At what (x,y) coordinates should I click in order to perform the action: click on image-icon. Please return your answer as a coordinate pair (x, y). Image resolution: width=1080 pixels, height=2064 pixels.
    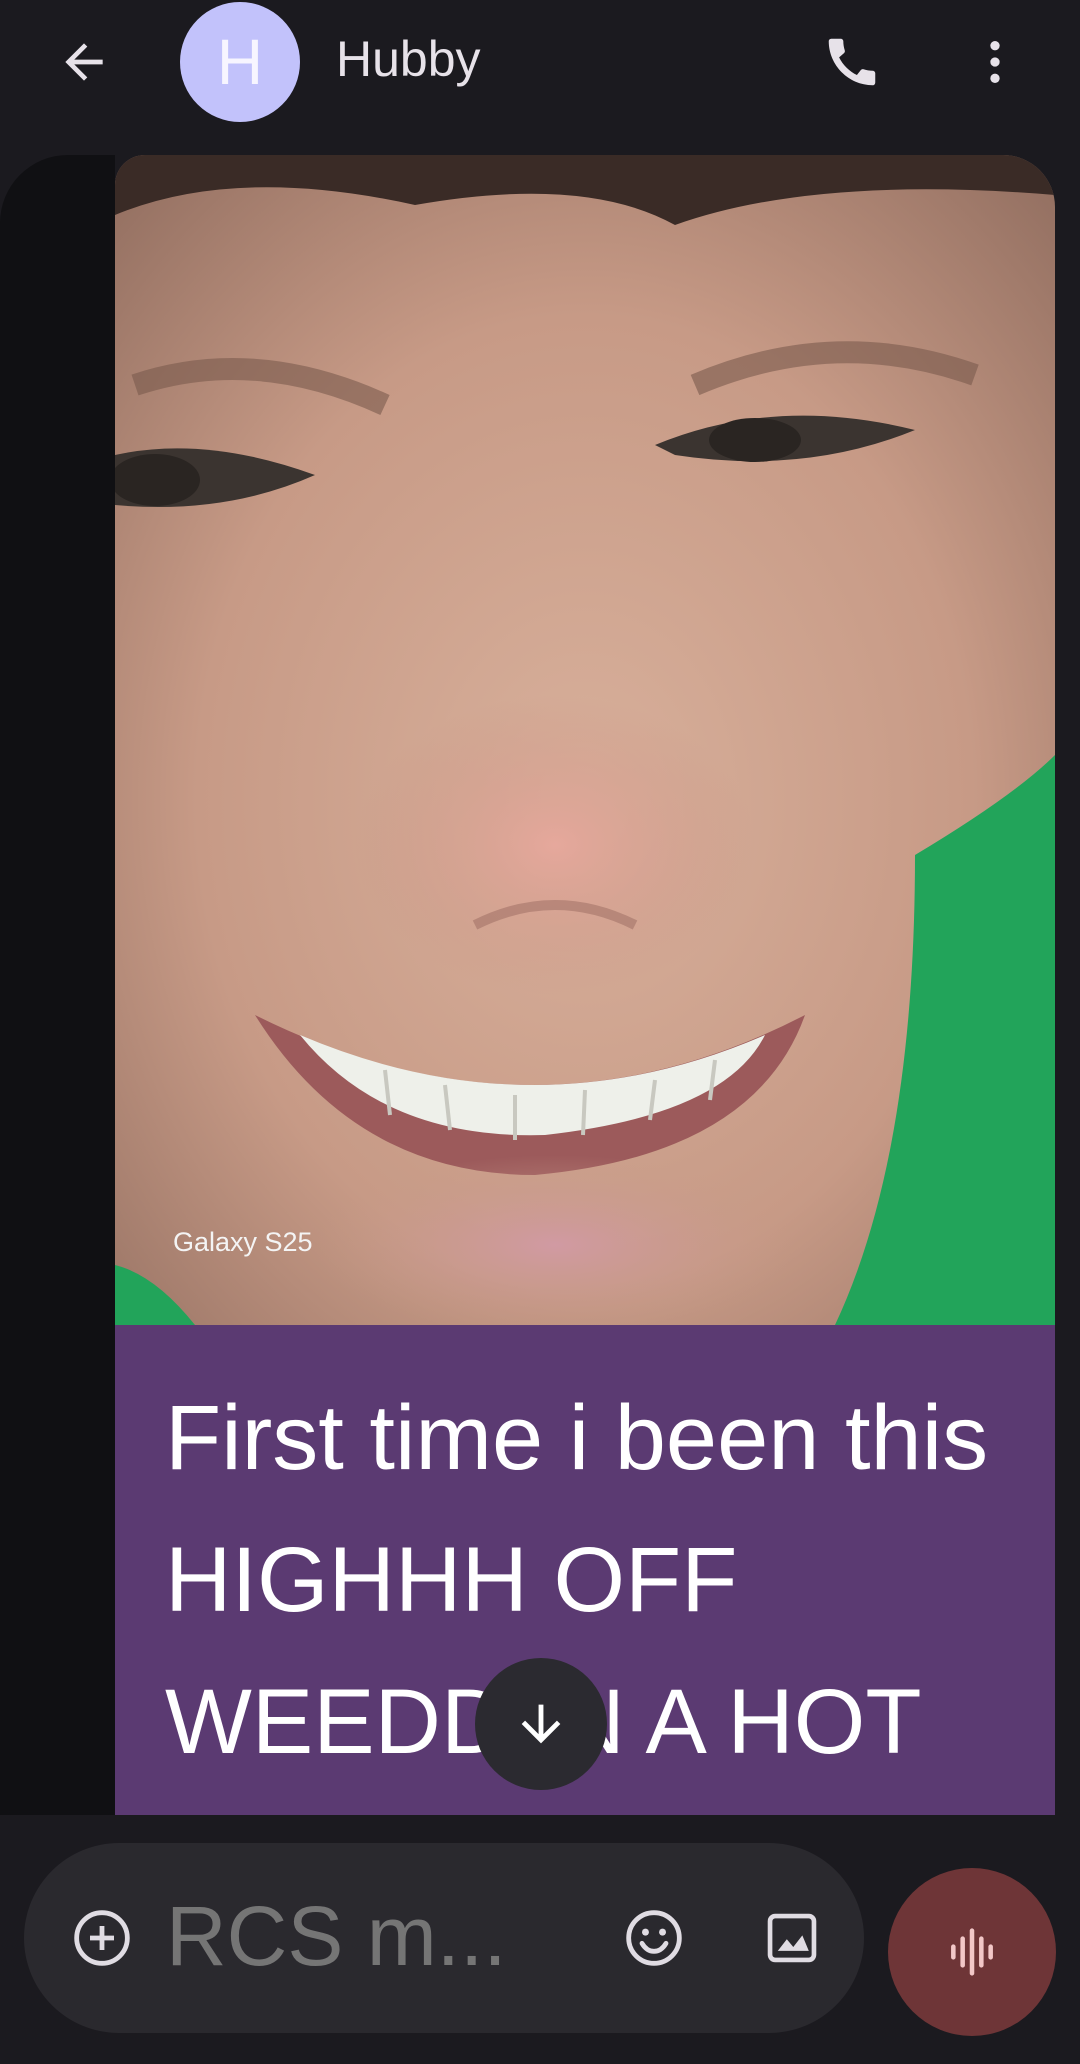
    Looking at the image, I should click on (792, 1938).